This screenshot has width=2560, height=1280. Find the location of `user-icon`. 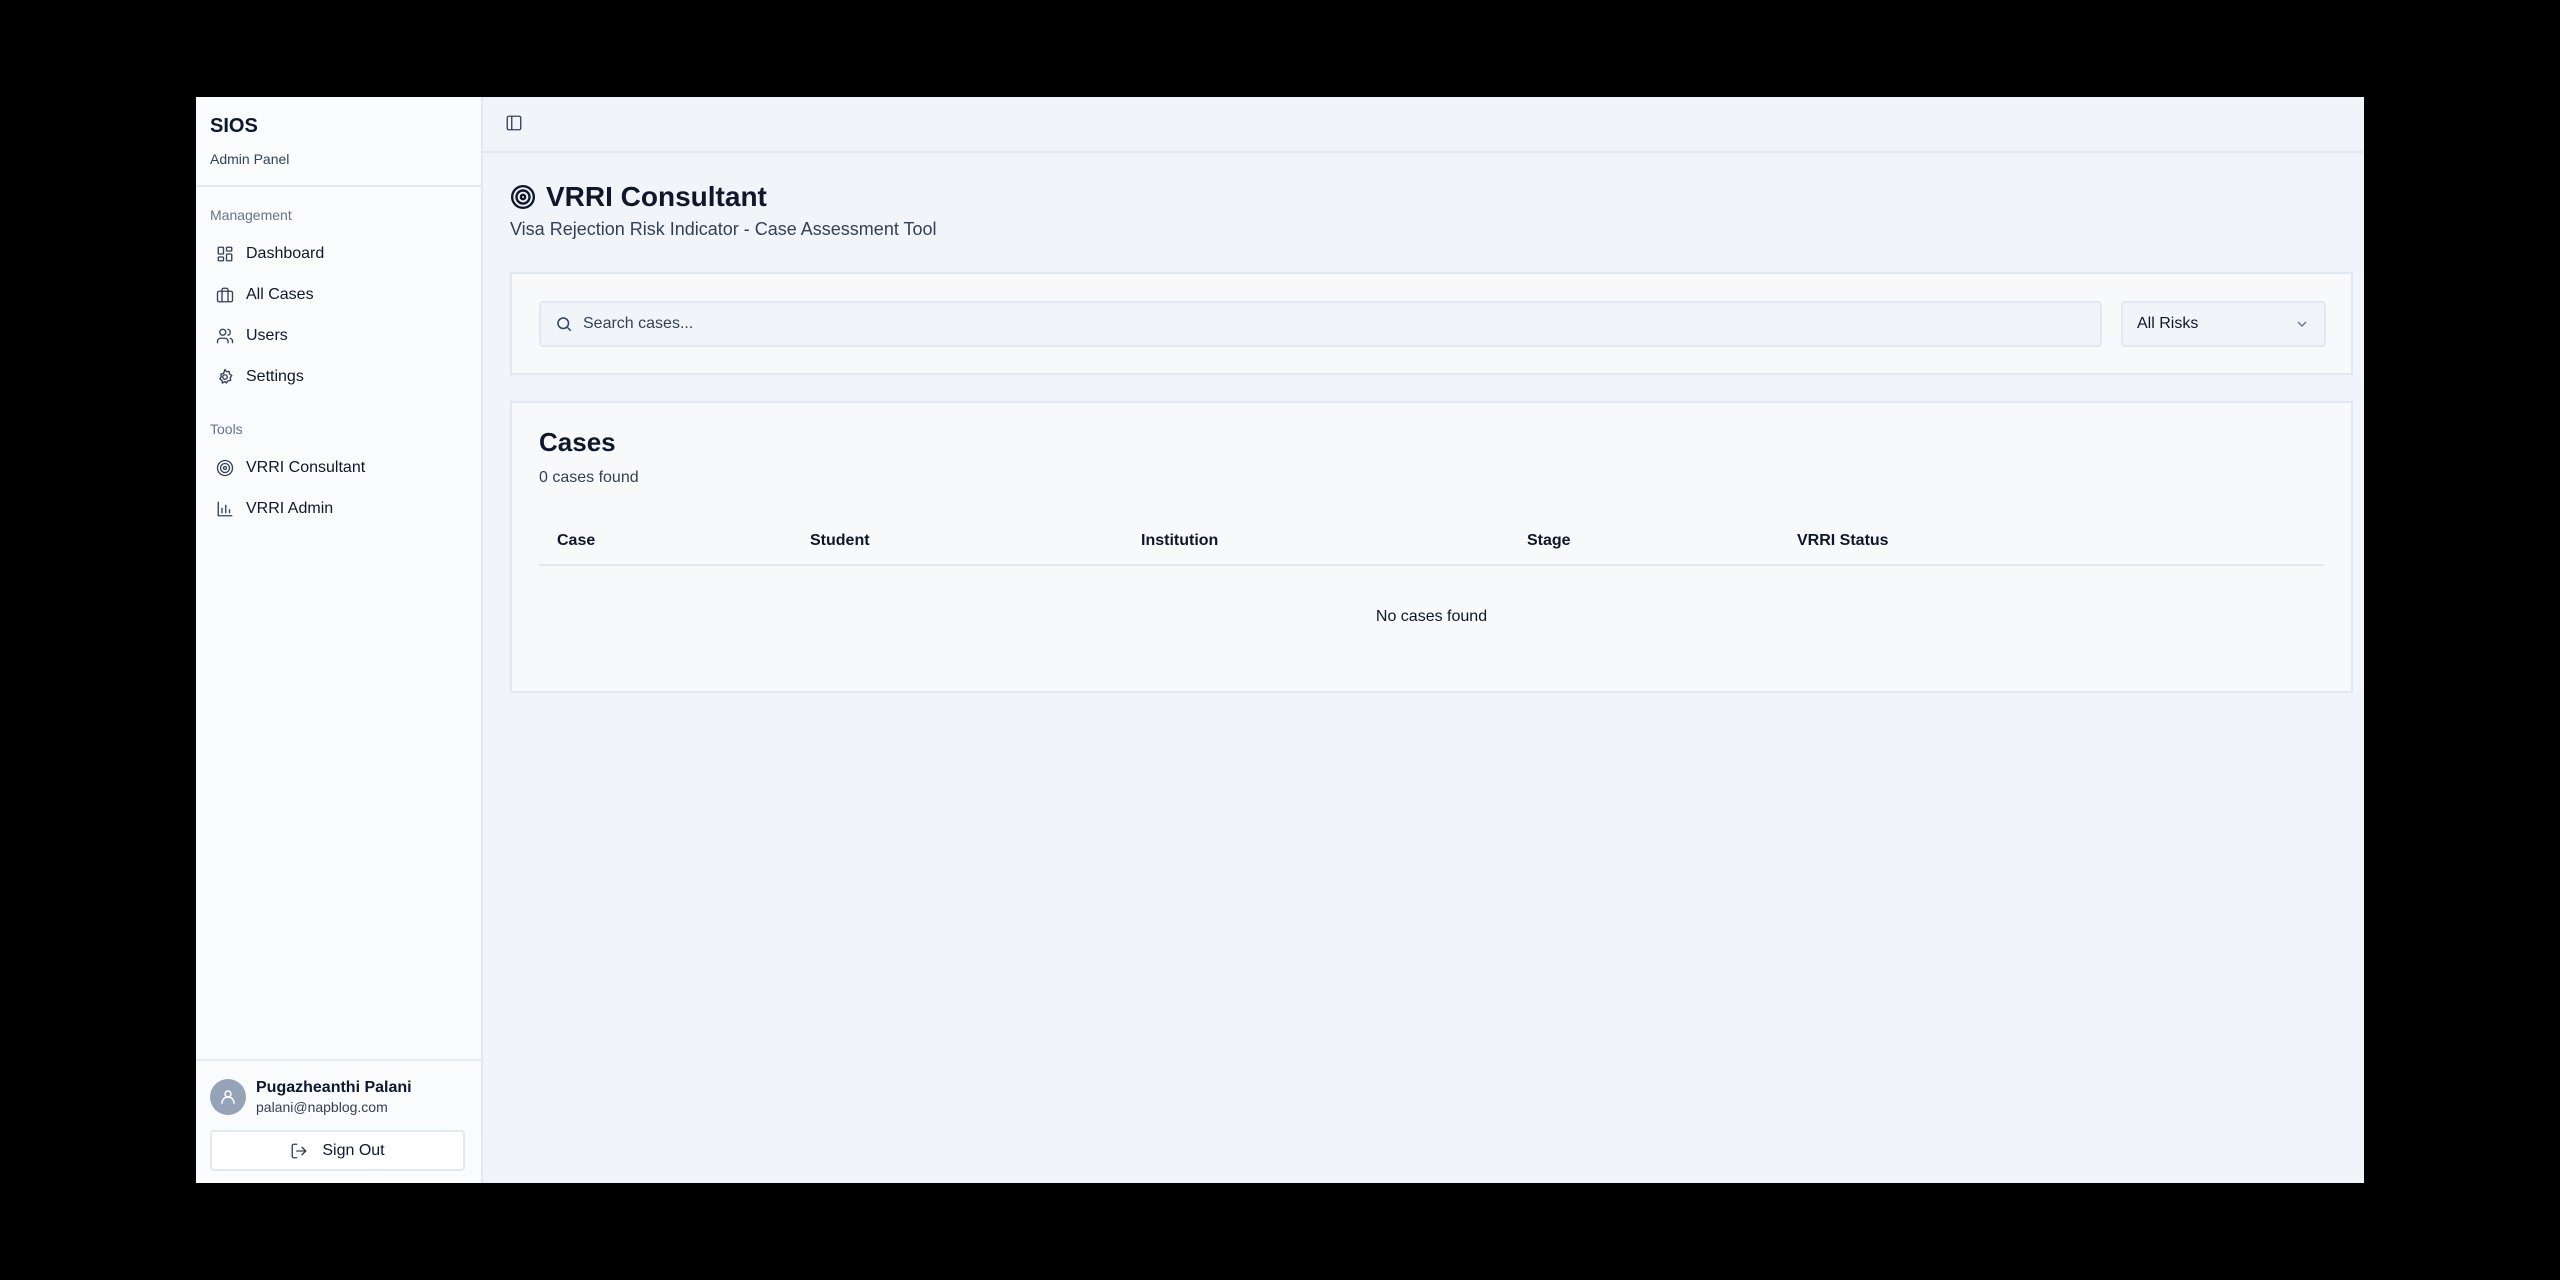

user-icon is located at coordinates (228, 1097).